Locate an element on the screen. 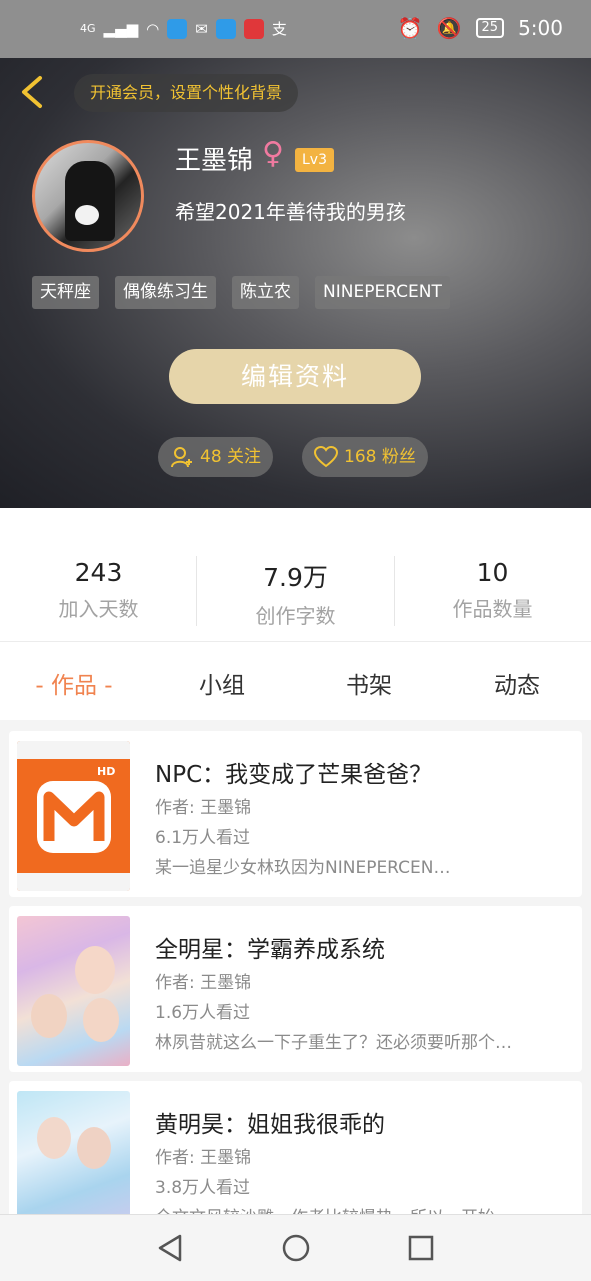 This screenshot has width=591, height=1281. mute-icon: 🔕 is located at coordinates (449, 28).